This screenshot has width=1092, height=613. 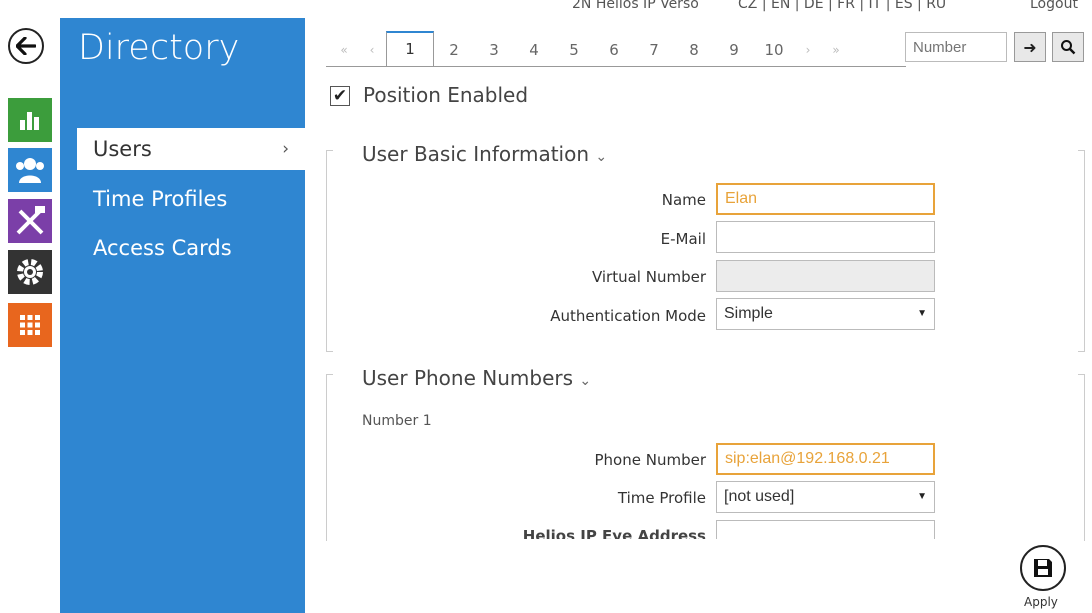 I want to click on first-page-button: «, so click(x=344, y=50).